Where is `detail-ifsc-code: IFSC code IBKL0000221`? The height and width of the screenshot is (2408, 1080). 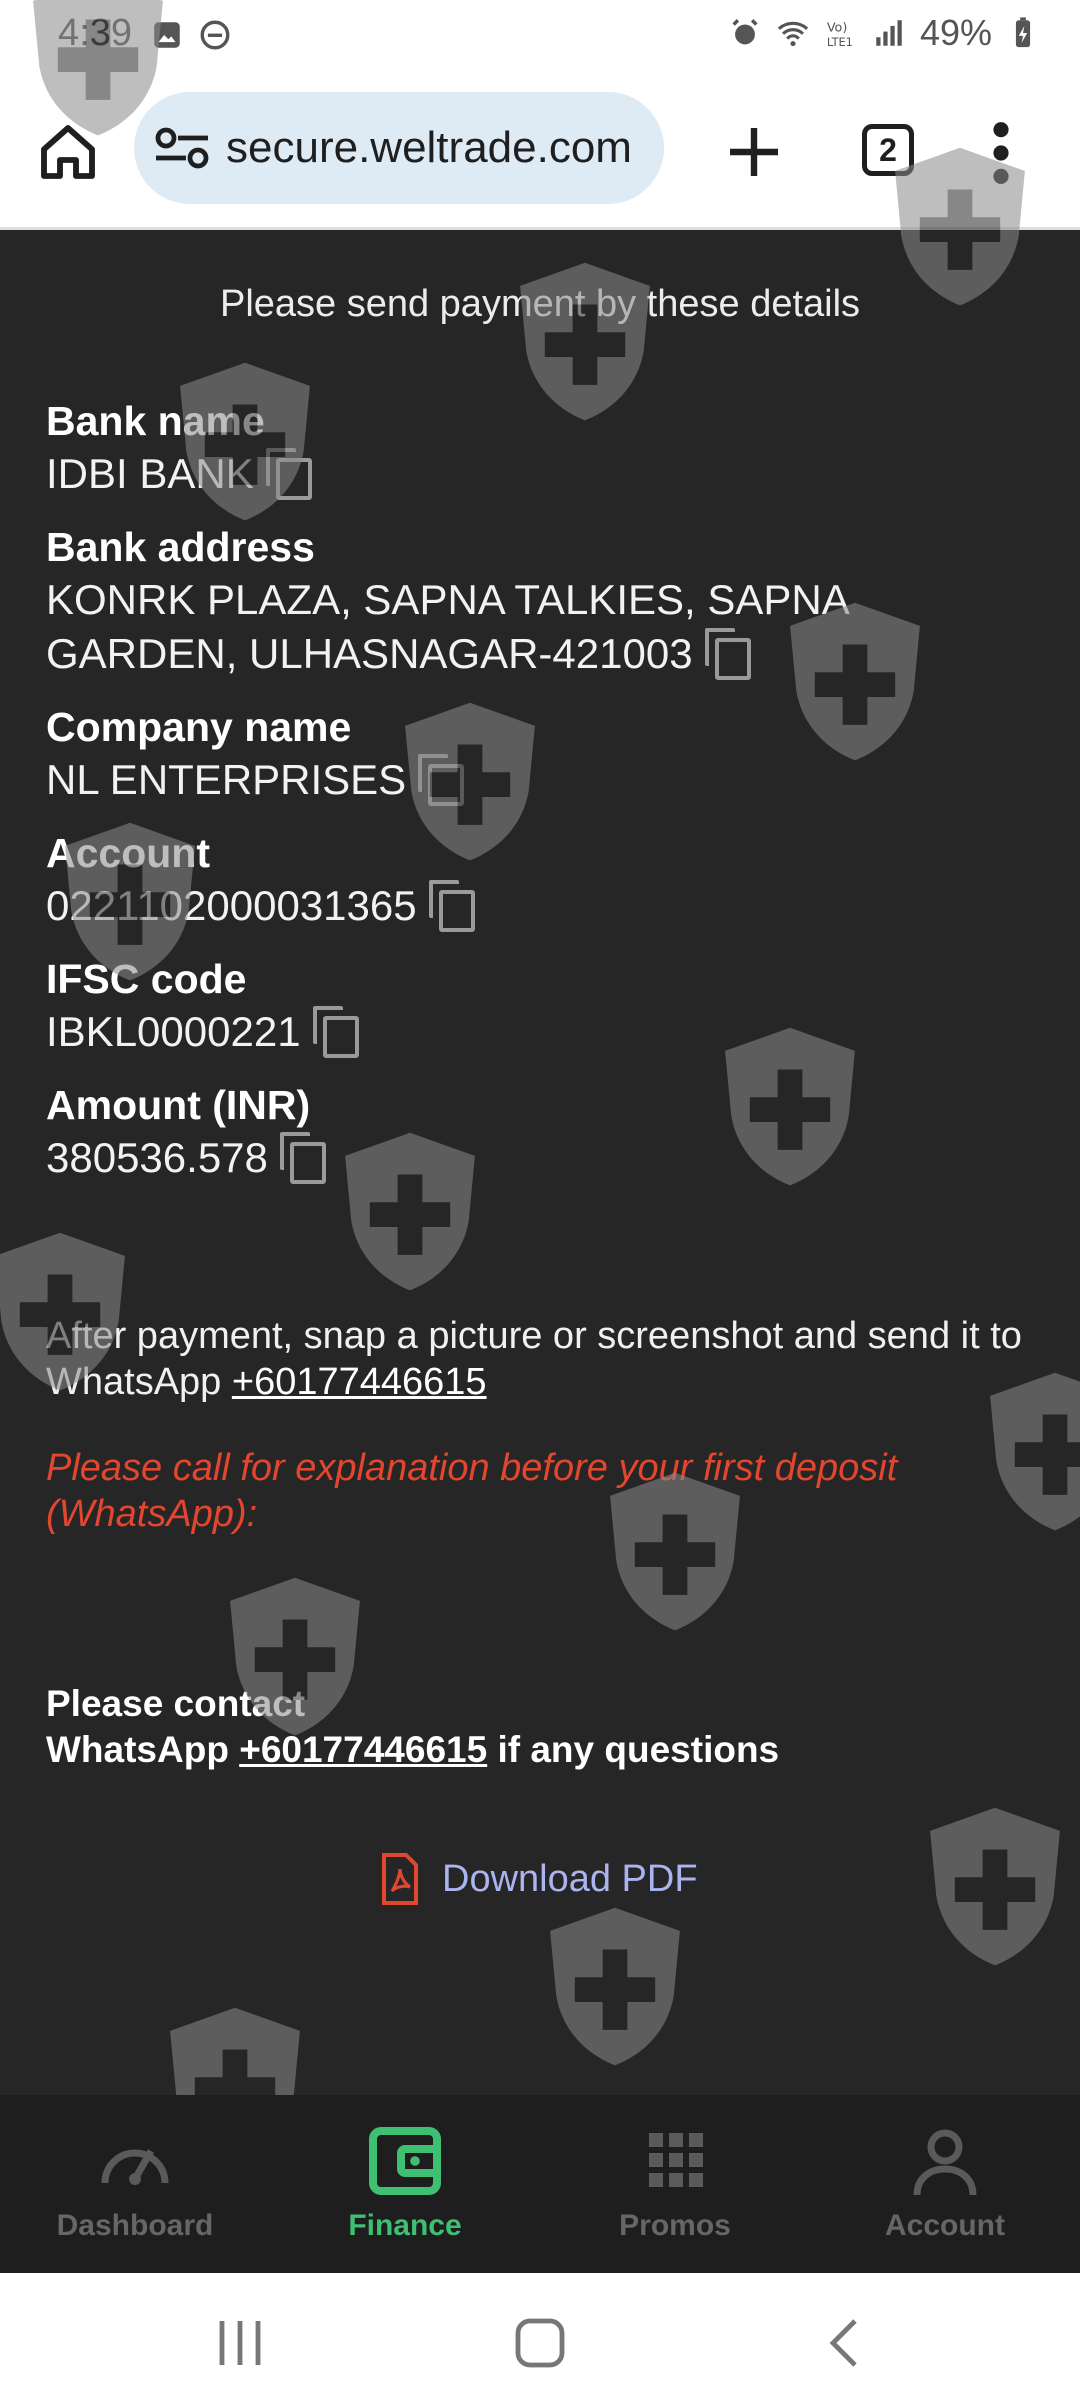
detail-ifsc-code: IFSC code IBKL0000221 is located at coordinates (546, 1006).